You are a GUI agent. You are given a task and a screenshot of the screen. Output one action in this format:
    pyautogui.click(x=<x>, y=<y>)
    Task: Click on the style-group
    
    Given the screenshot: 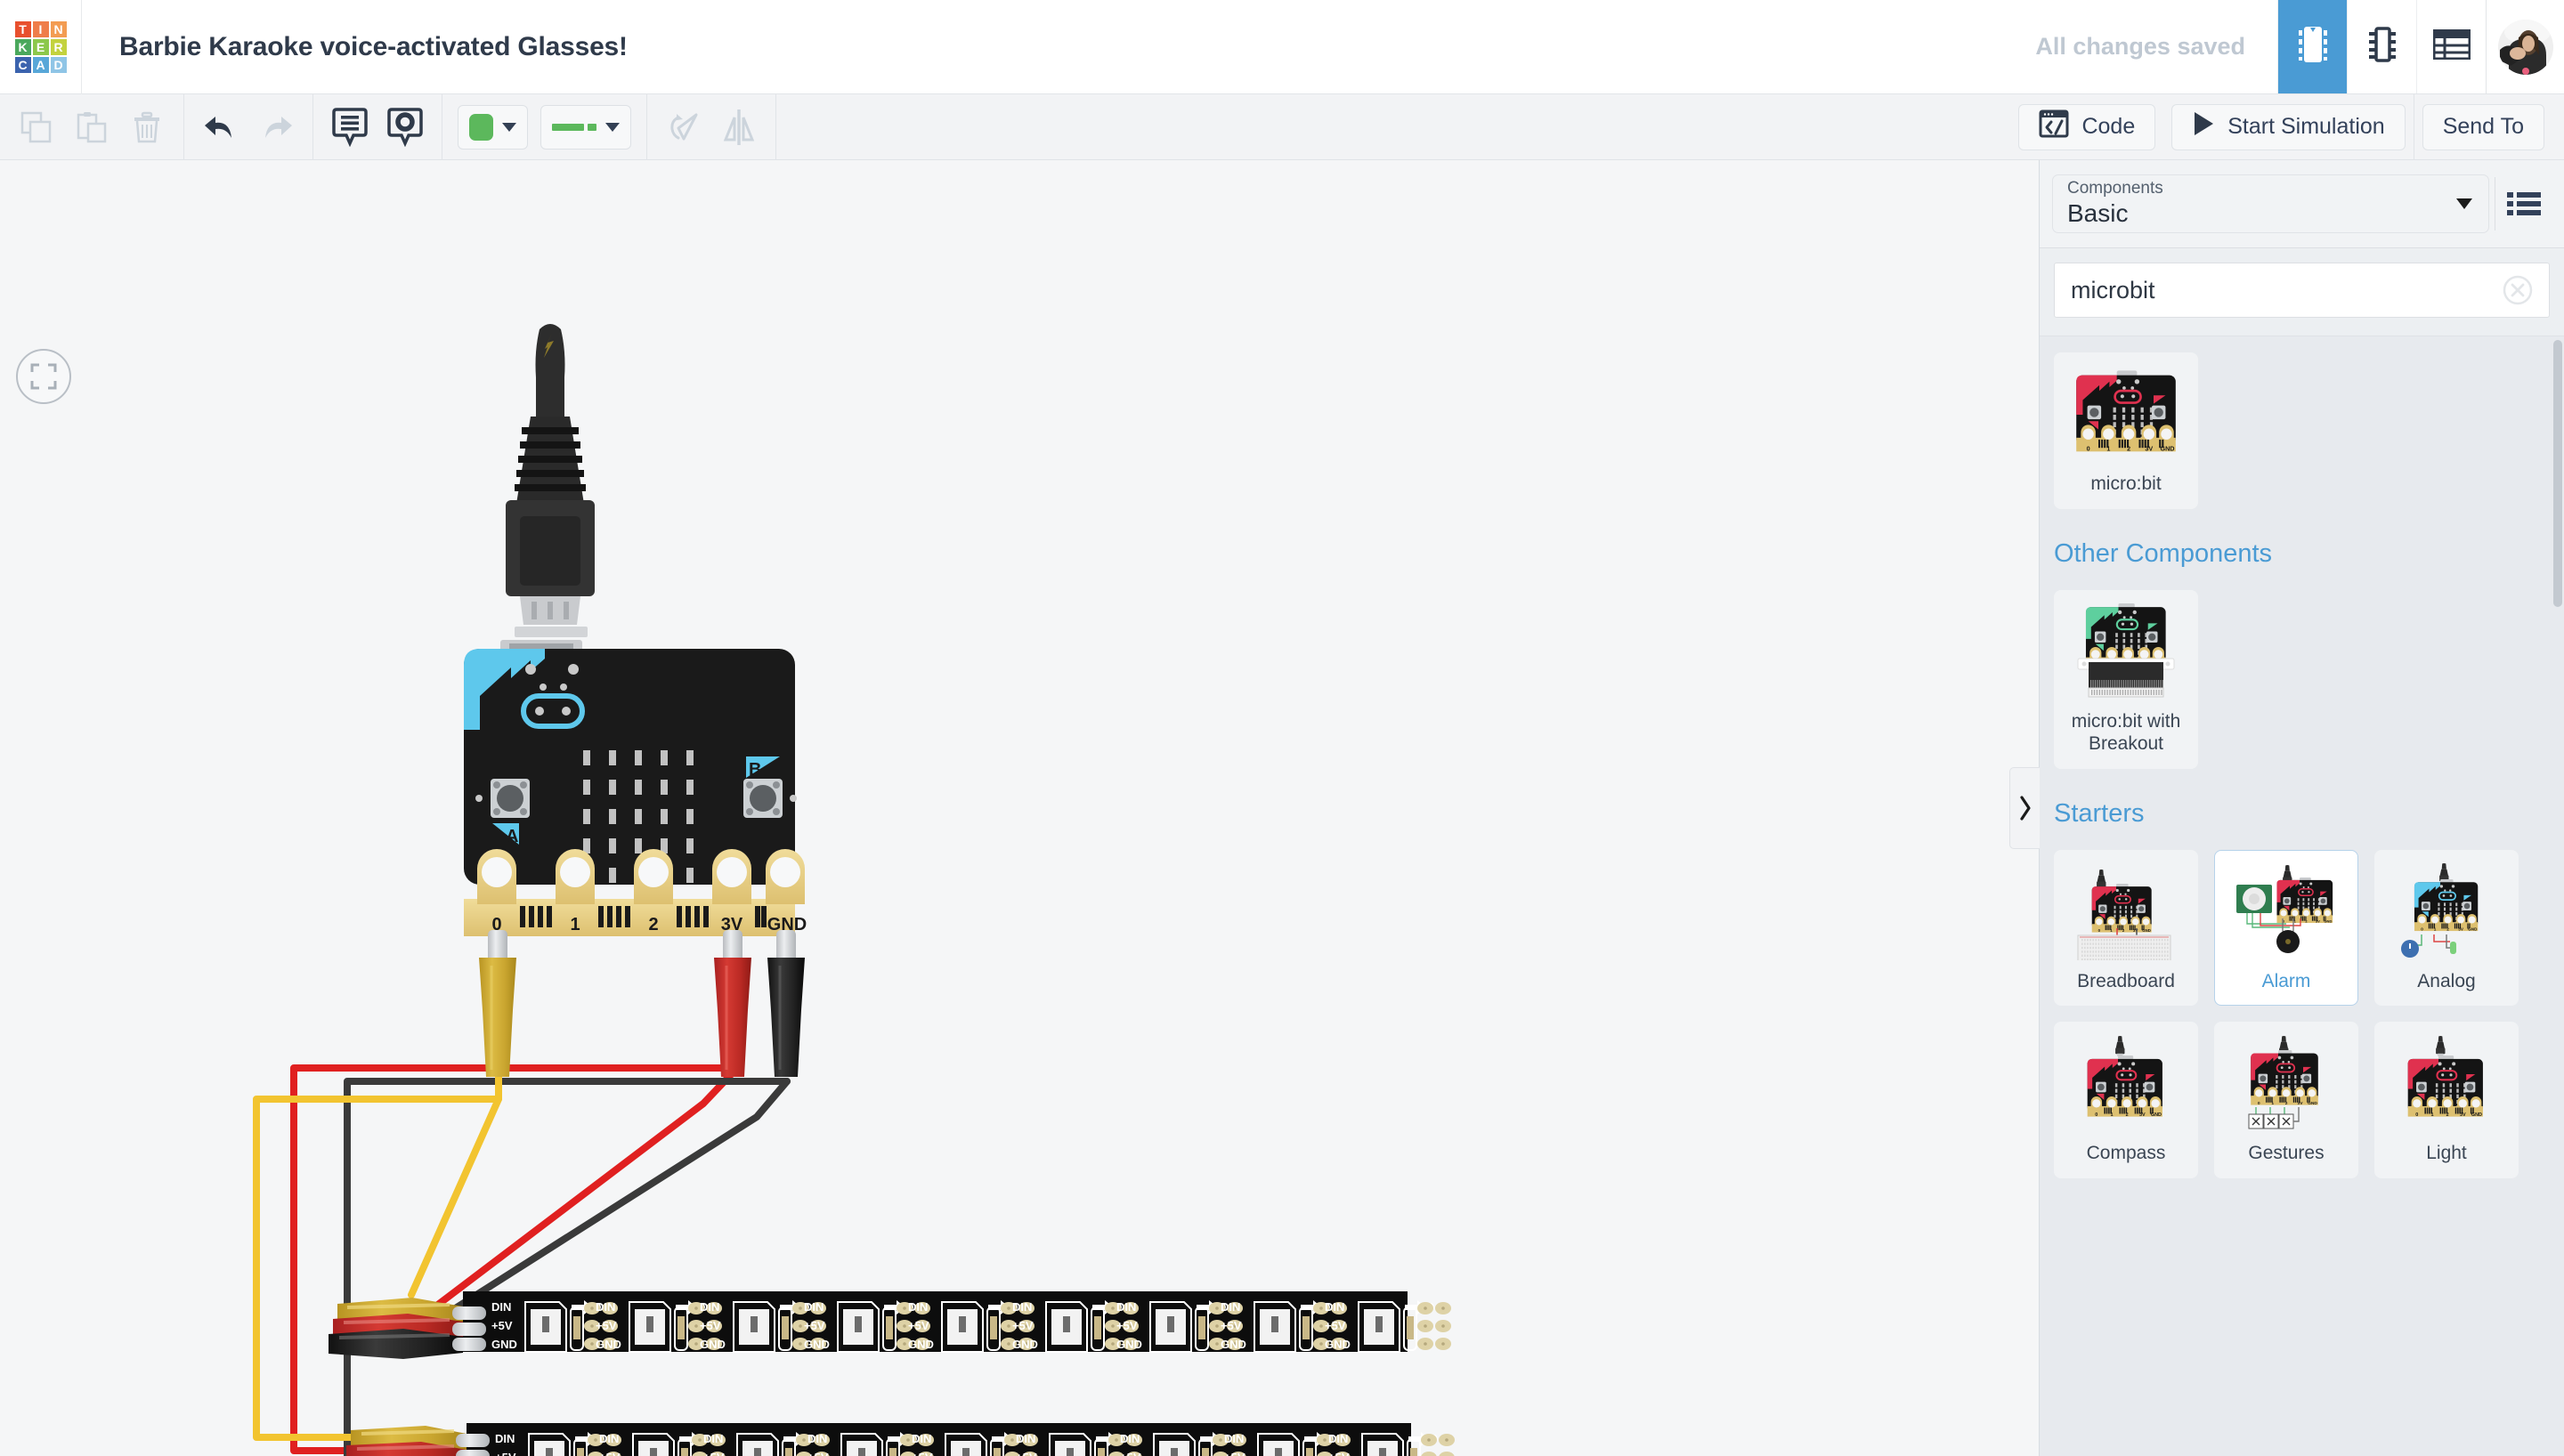 What is the action you would take?
    pyautogui.click(x=544, y=126)
    